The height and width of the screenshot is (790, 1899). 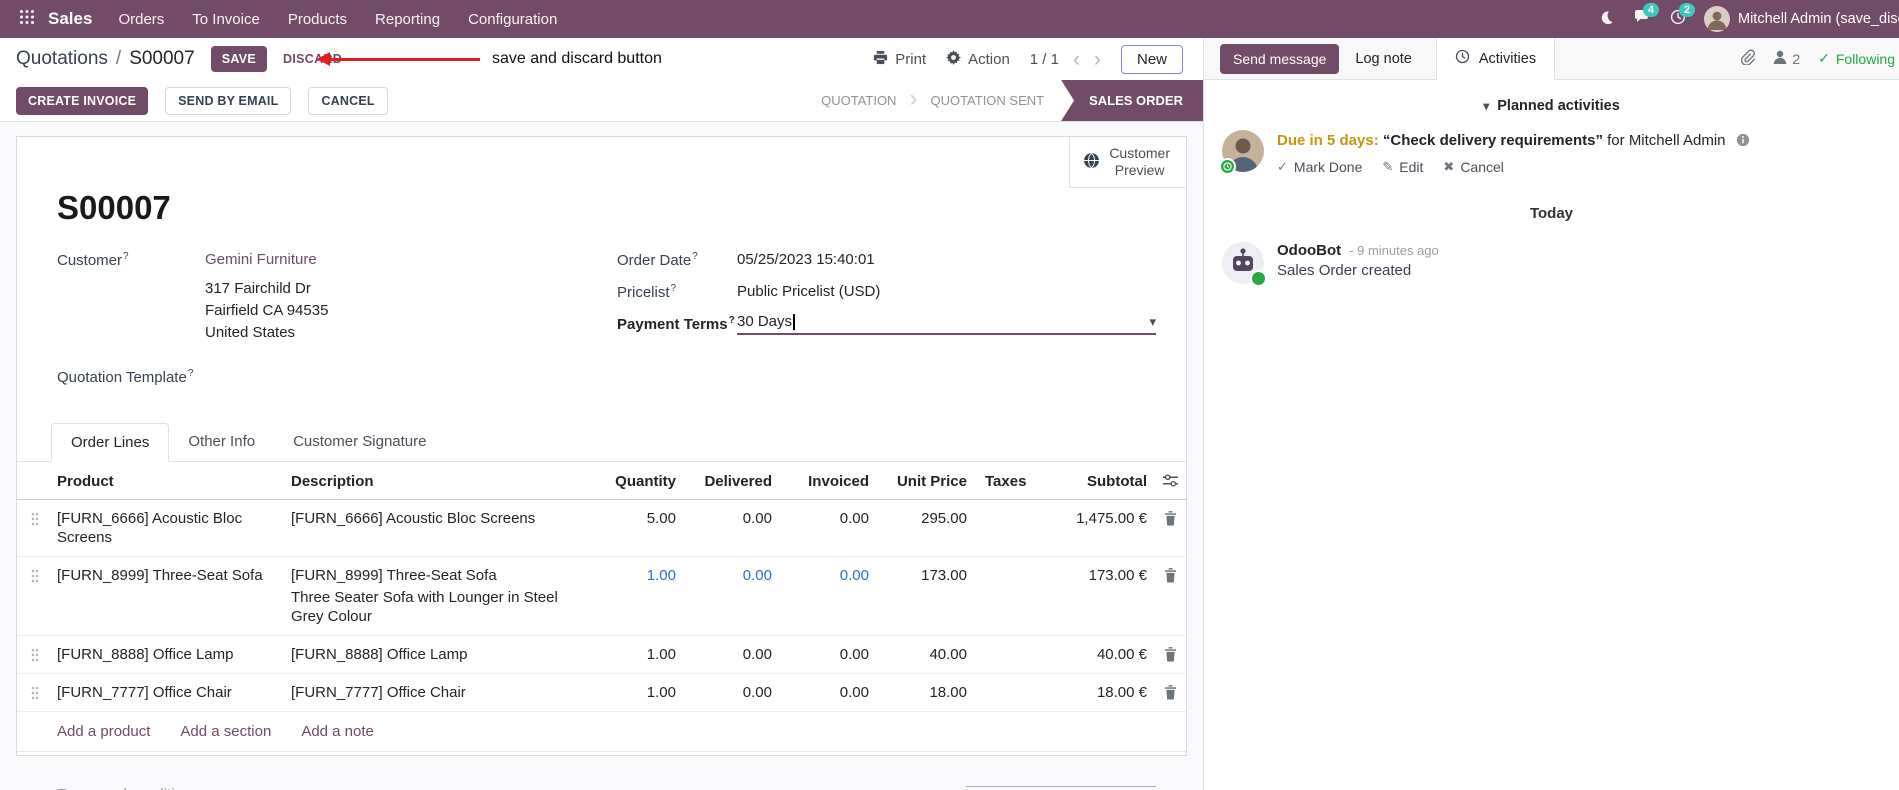 I want to click on app-name: Sales, so click(x=70, y=19).